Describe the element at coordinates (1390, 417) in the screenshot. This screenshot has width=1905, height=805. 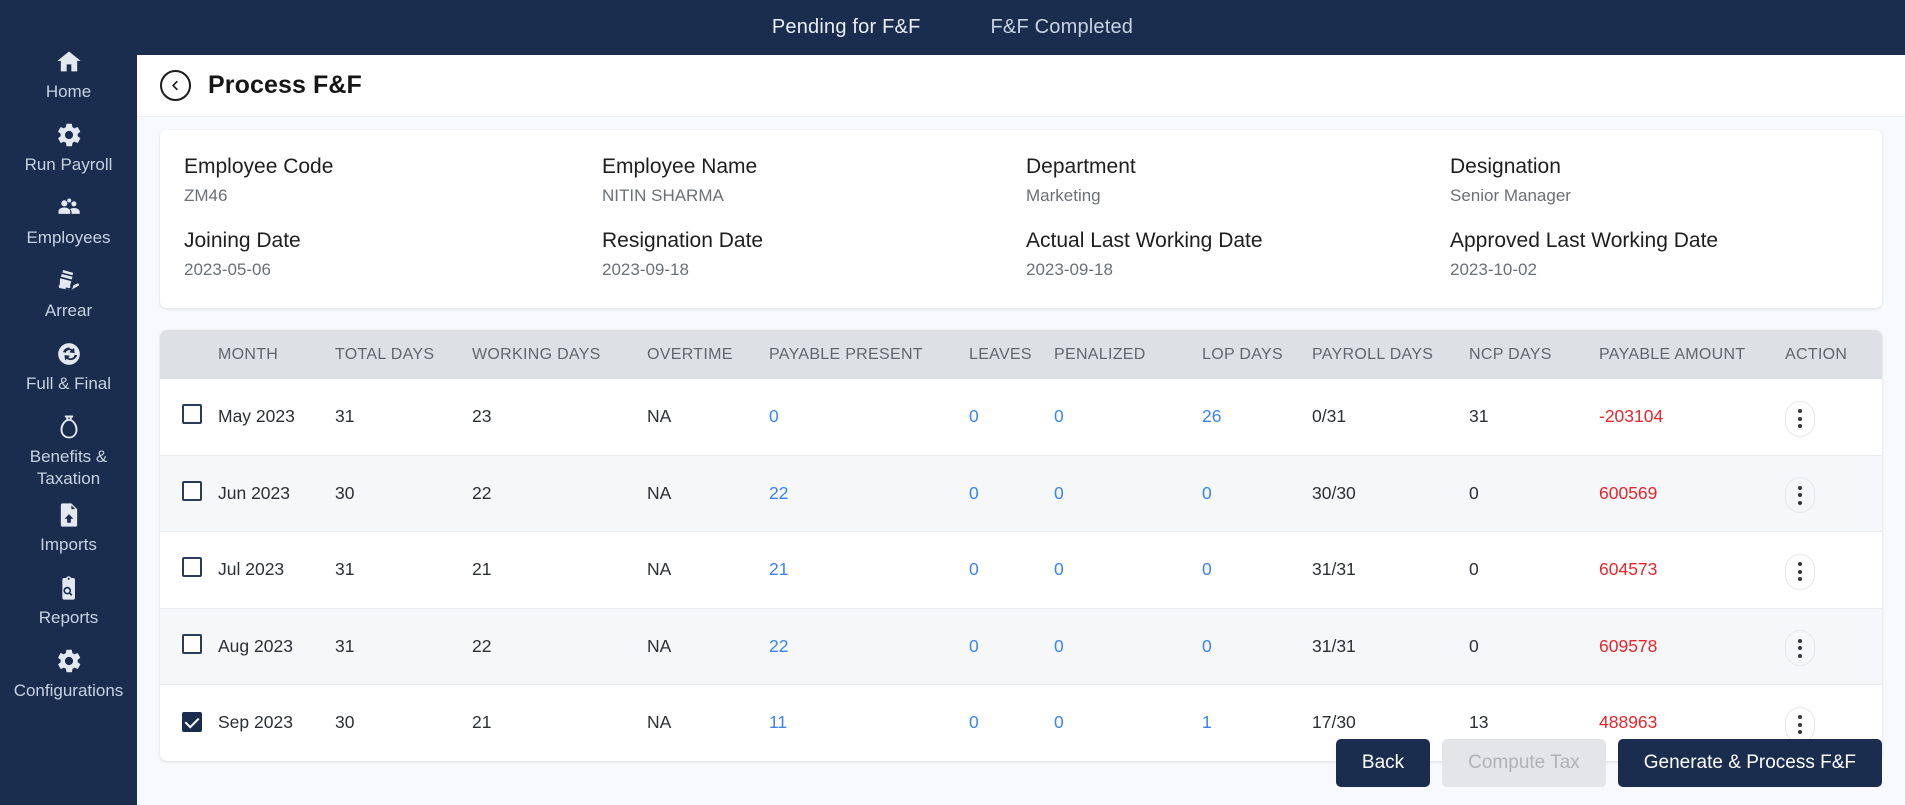
I see `cell-payroll-days: 0/31` at that location.